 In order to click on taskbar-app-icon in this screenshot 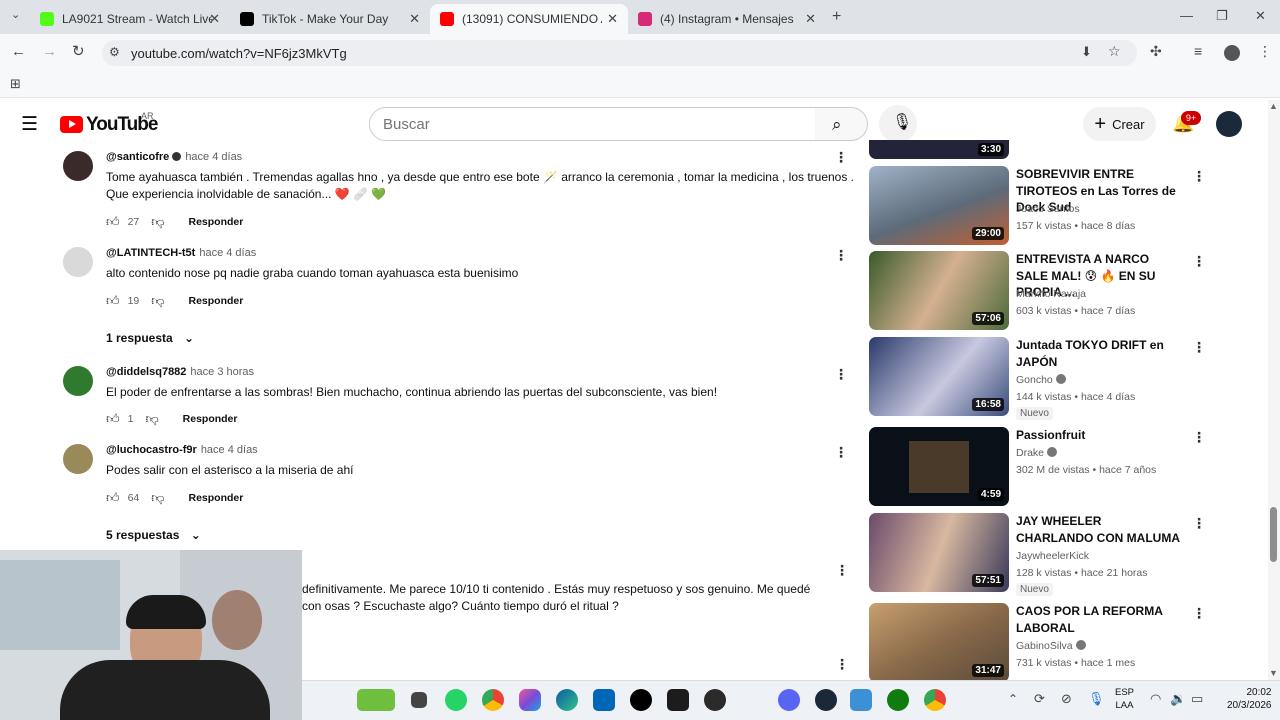, I will do `click(376, 700)`.